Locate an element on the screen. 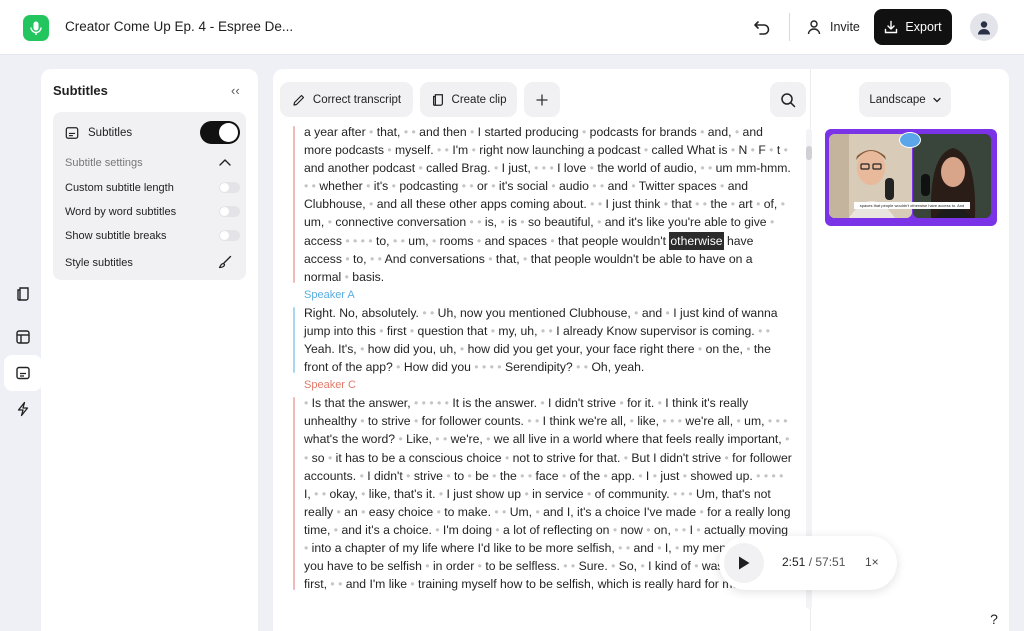  avatar is located at coordinates (984, 27).